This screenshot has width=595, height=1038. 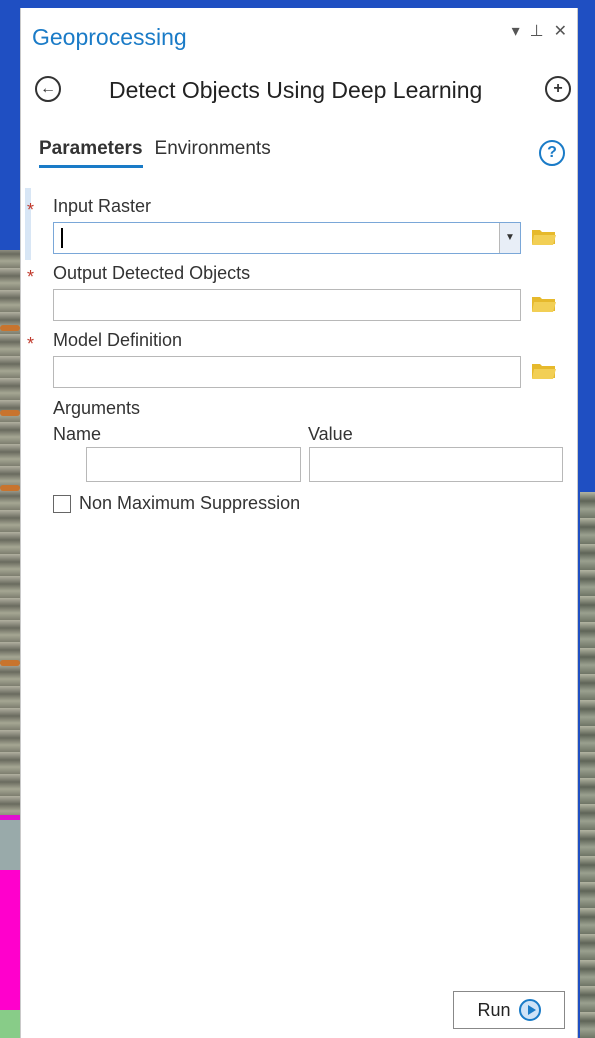 I want to click on arguments-name-header: Name, so click(x=77, y=434).